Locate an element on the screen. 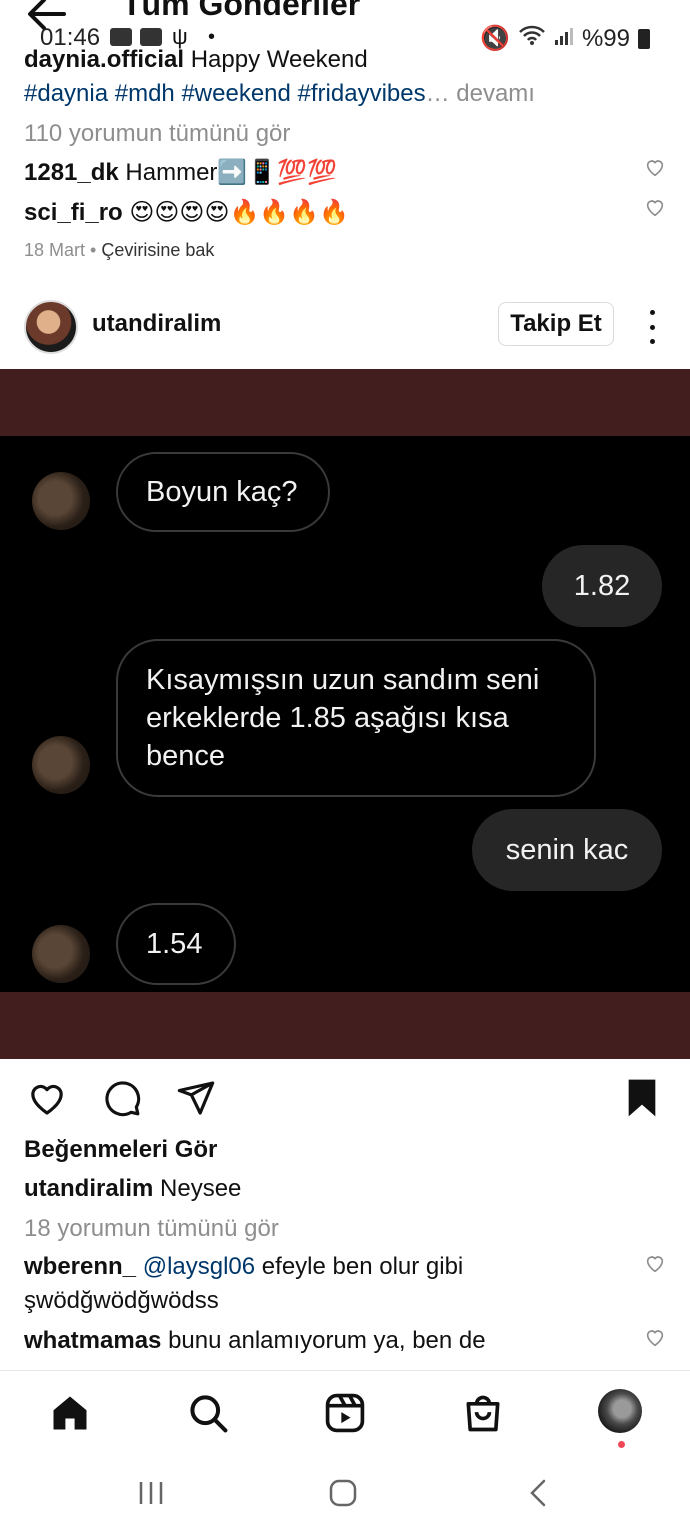  more-link: … devamı is located at coordinates (480, 93).